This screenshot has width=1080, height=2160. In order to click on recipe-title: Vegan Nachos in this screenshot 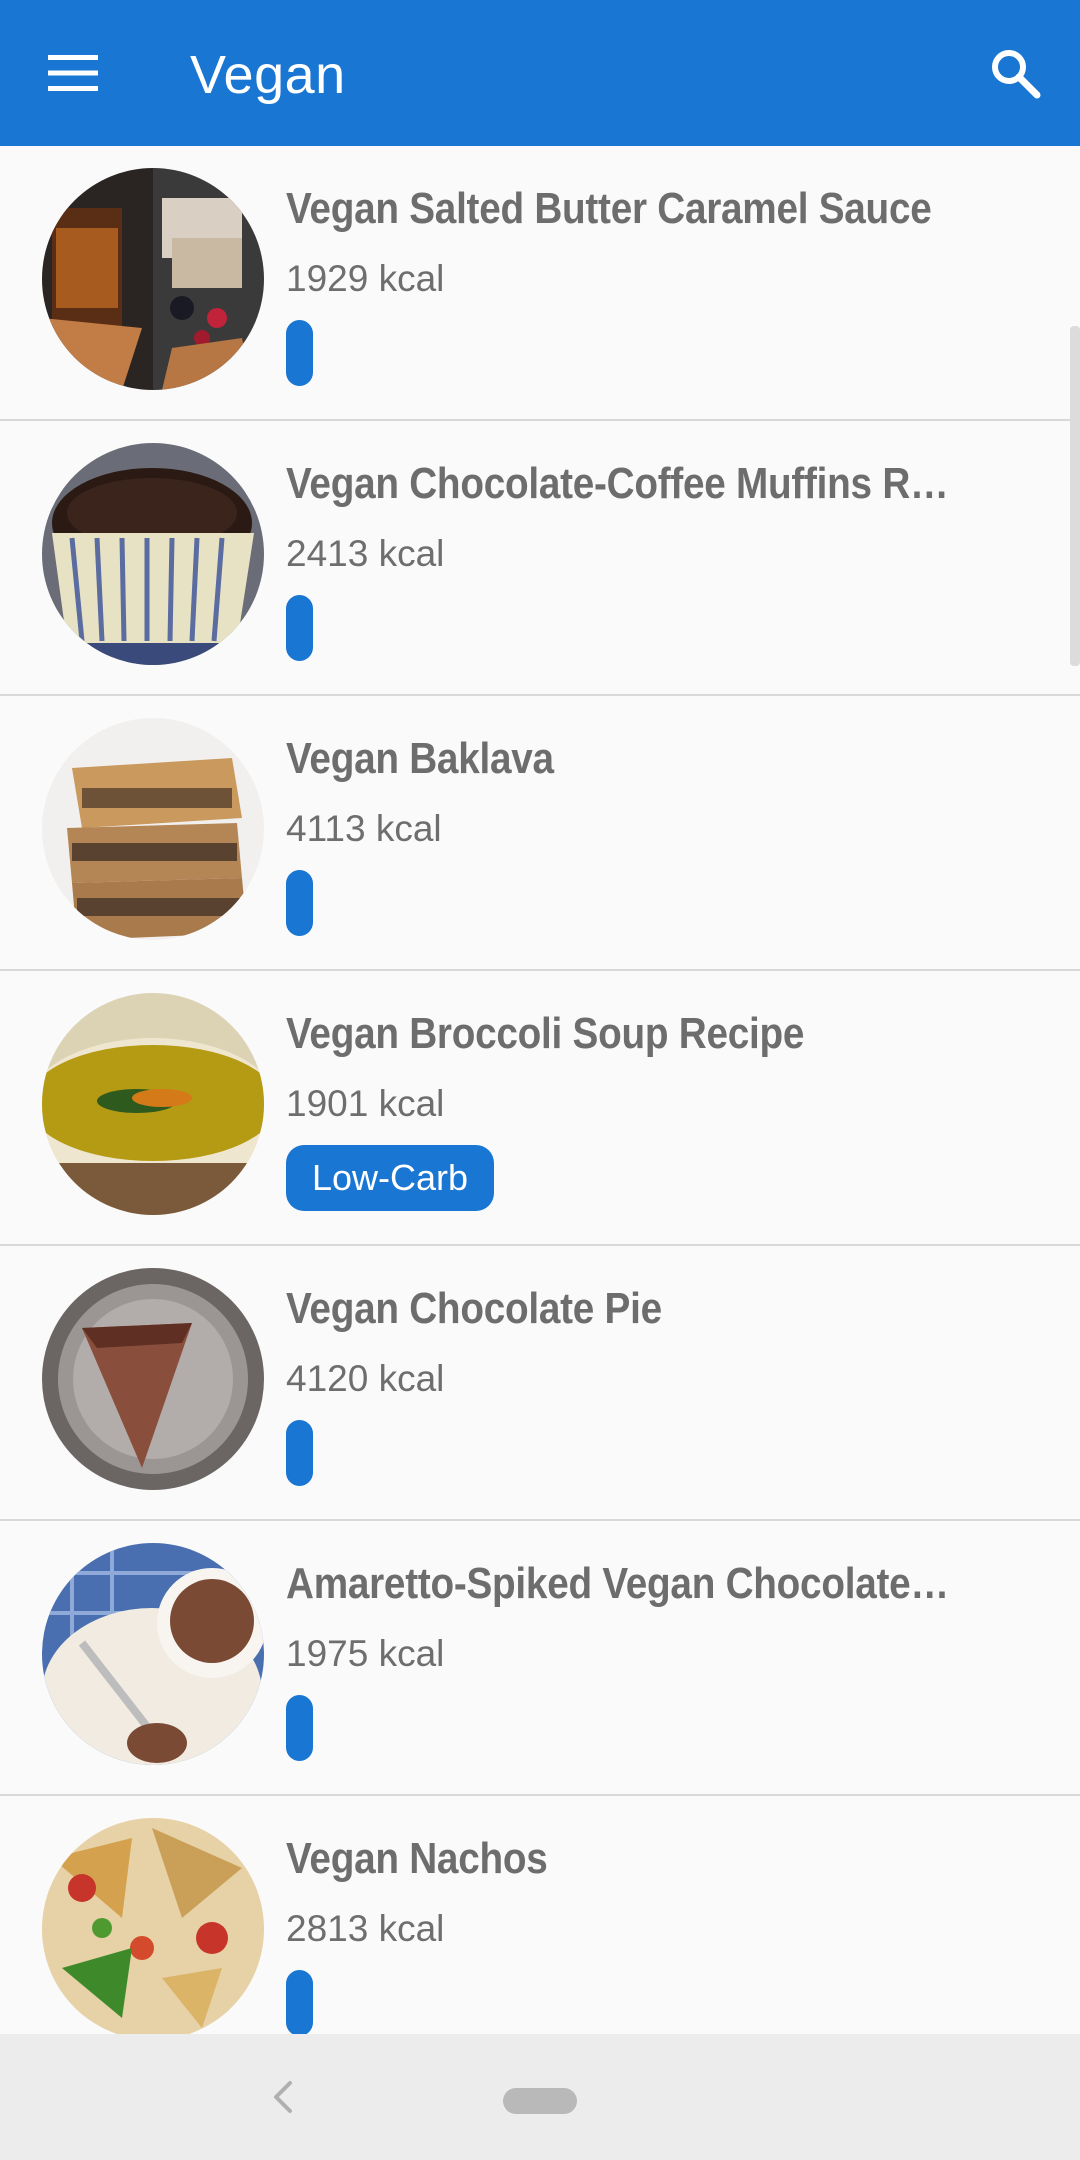, I will do `click(417, 1858)`.